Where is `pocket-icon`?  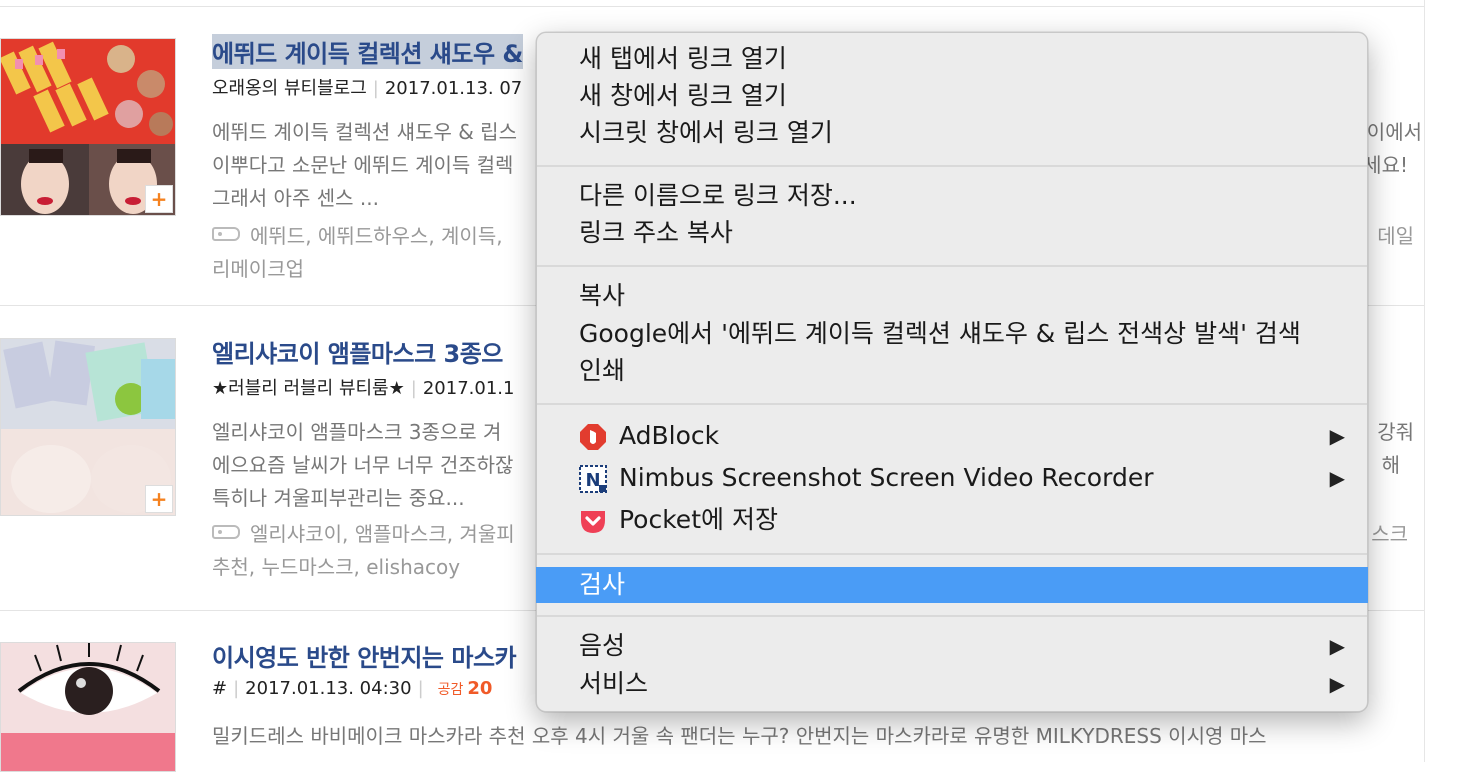 pocket-icon is located at coordinates (593, 522).